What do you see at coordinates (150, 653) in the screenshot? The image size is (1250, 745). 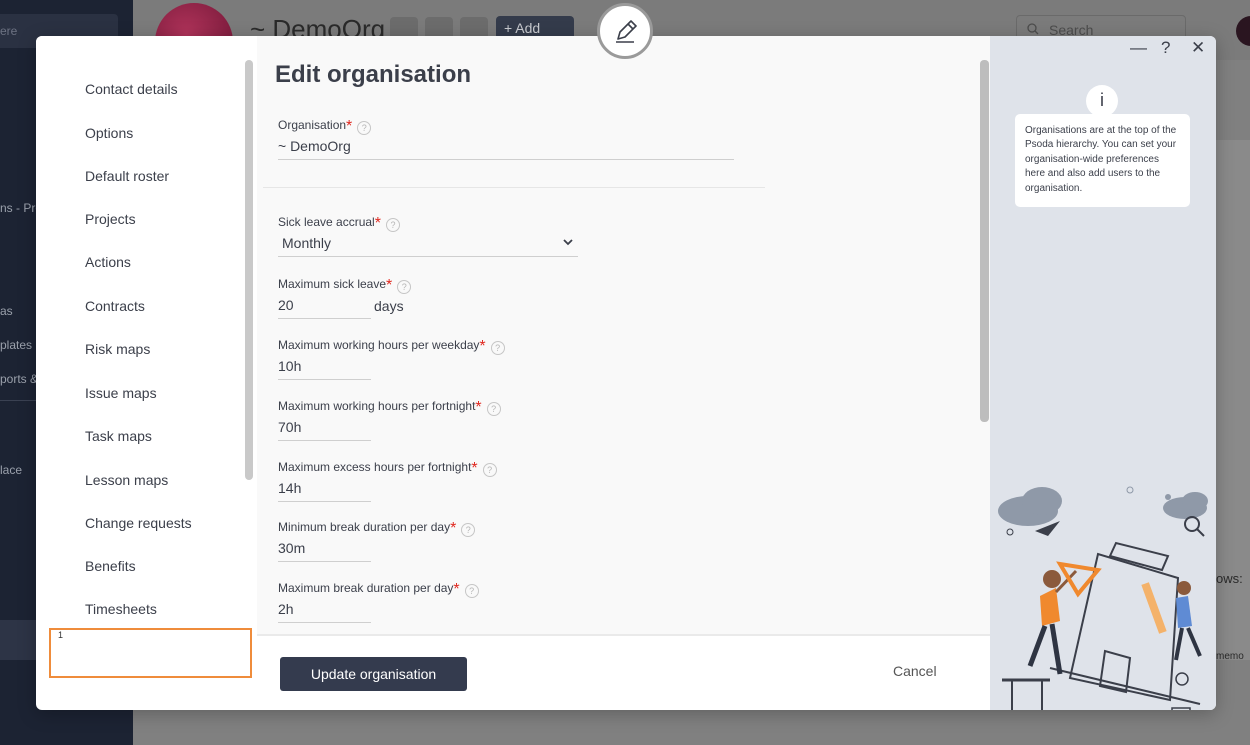 I see `highlighted-region` at bounding box center [150, 653].